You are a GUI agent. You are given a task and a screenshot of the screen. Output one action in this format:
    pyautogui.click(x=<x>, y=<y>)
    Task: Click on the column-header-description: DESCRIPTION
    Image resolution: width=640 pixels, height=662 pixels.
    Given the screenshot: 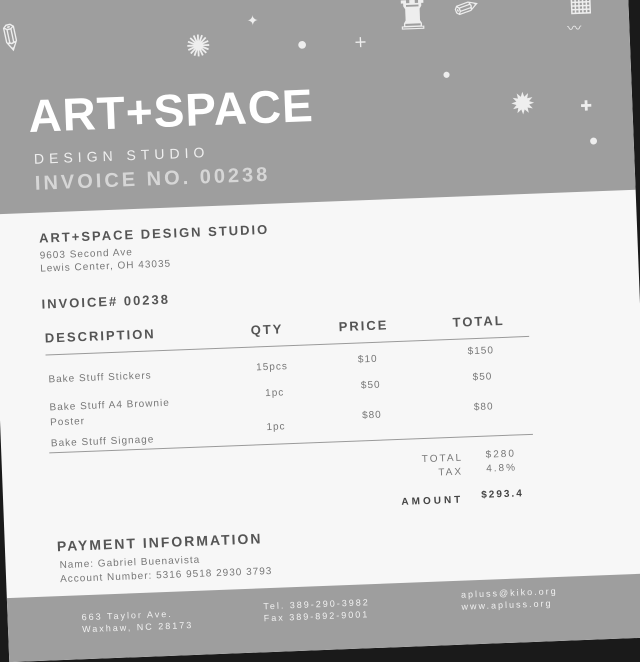 What is the action you would take?
    pyautogui.click(x=100, y=336)
    